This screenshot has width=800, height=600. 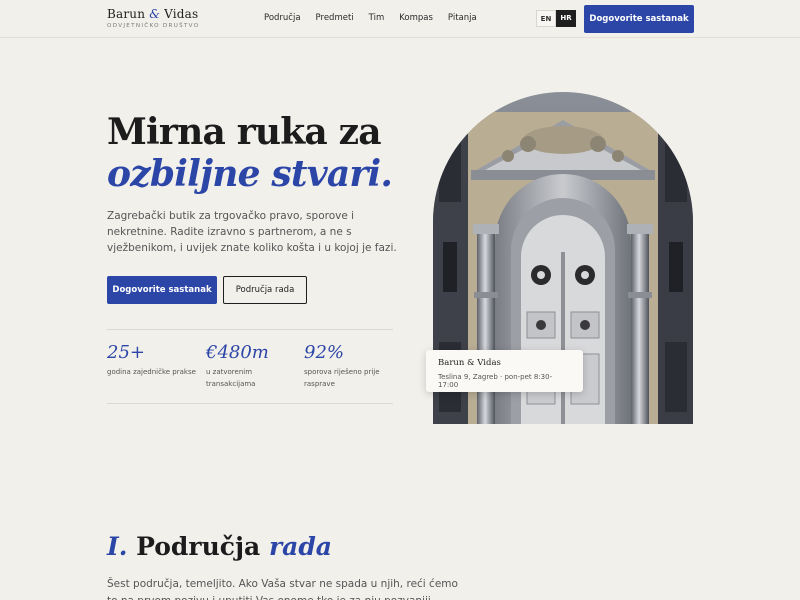 What do you see at coordinates (265, 290) in the screenshot?
I see `practice-areas-button: Područja rada` at bounding box center [265, 290].